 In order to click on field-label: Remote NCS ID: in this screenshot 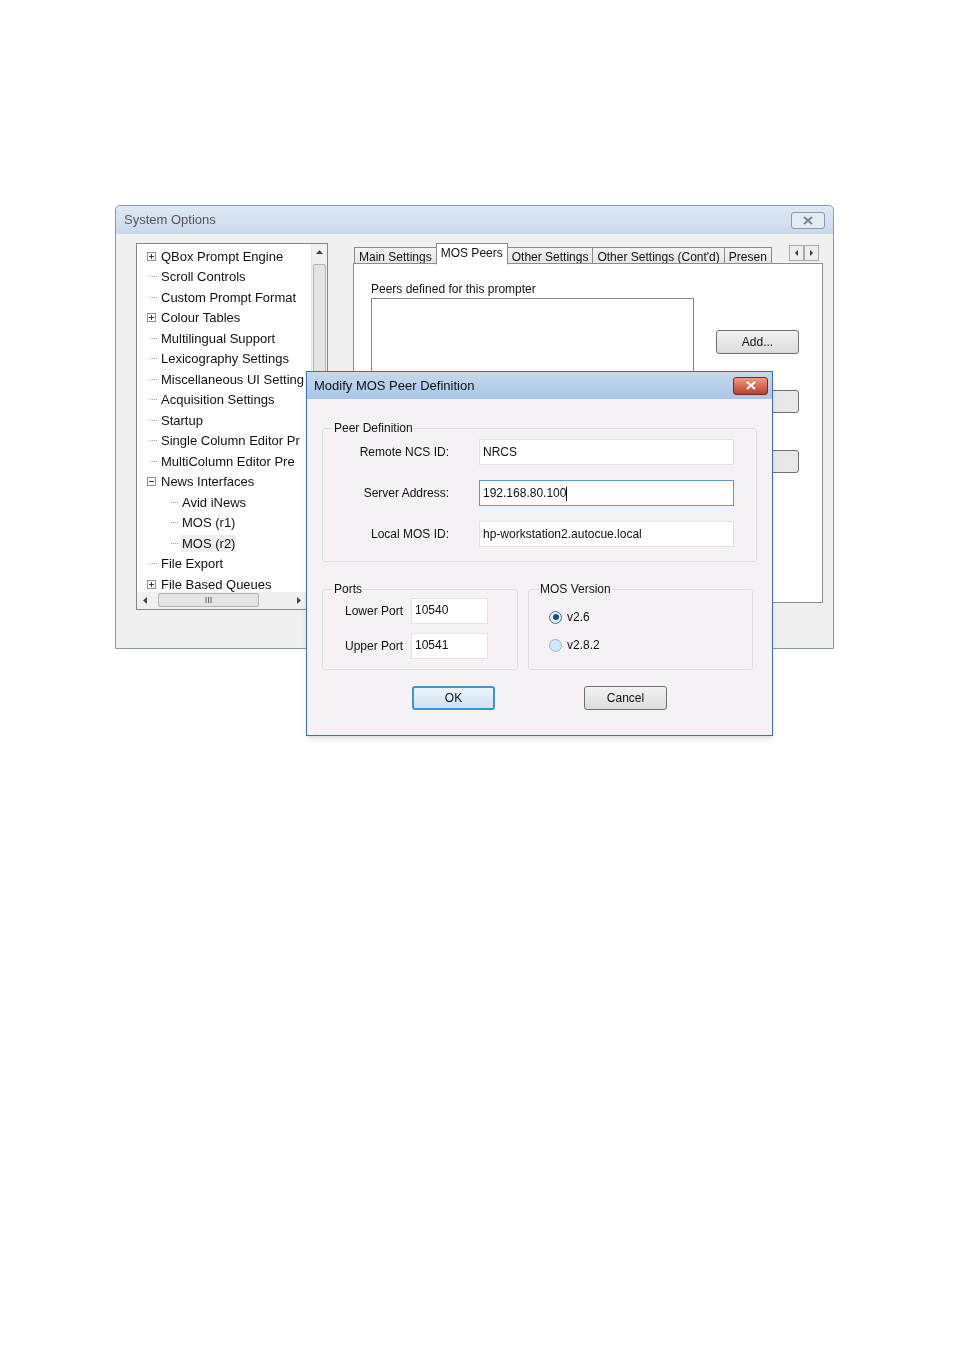, I will do `click(403, 452)`.